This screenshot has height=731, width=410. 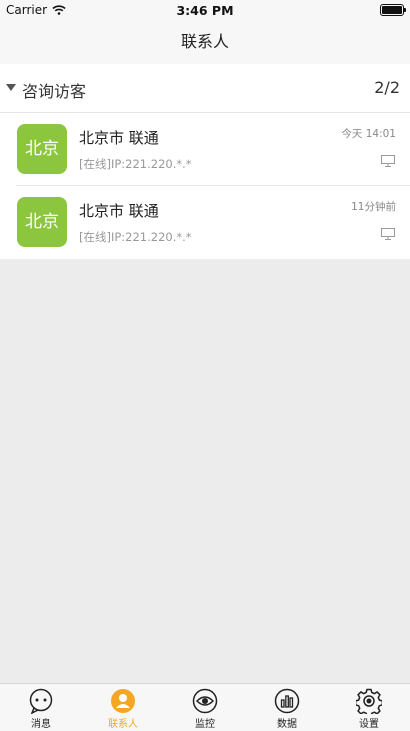 What do you see at coordinates (368, 134) in the screenshot?
I see `contact-time: 今天 14:01` at bounding box center [368, 134].